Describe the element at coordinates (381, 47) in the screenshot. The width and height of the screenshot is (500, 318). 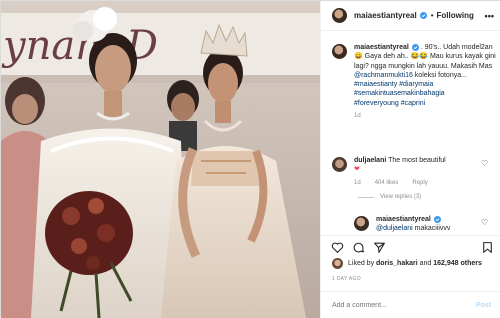
I see `caption-username: maiaestiantyreal` at that location.